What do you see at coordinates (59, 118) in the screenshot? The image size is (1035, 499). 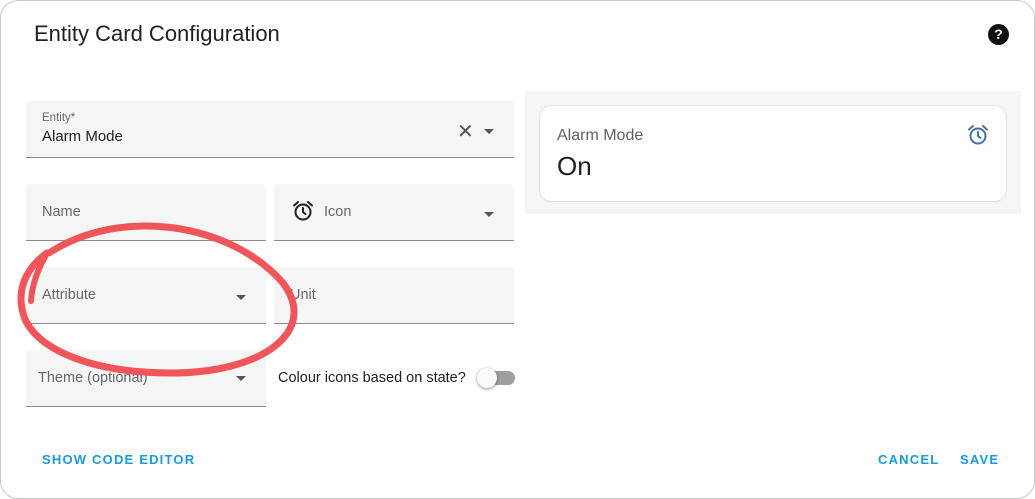 I see `entity-picker-label: Entity*` at bounding box center [59, 118].